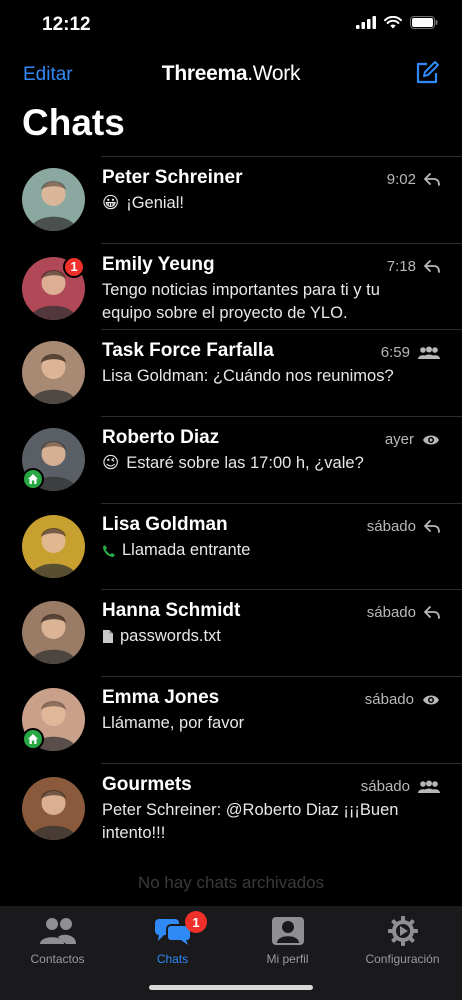 The width and height of the screenshot is (462, 1000). What do you see at coordinates (399, 440) in the screenshot?
I see `chat-time: ayer` at bounding box center [399, 440].